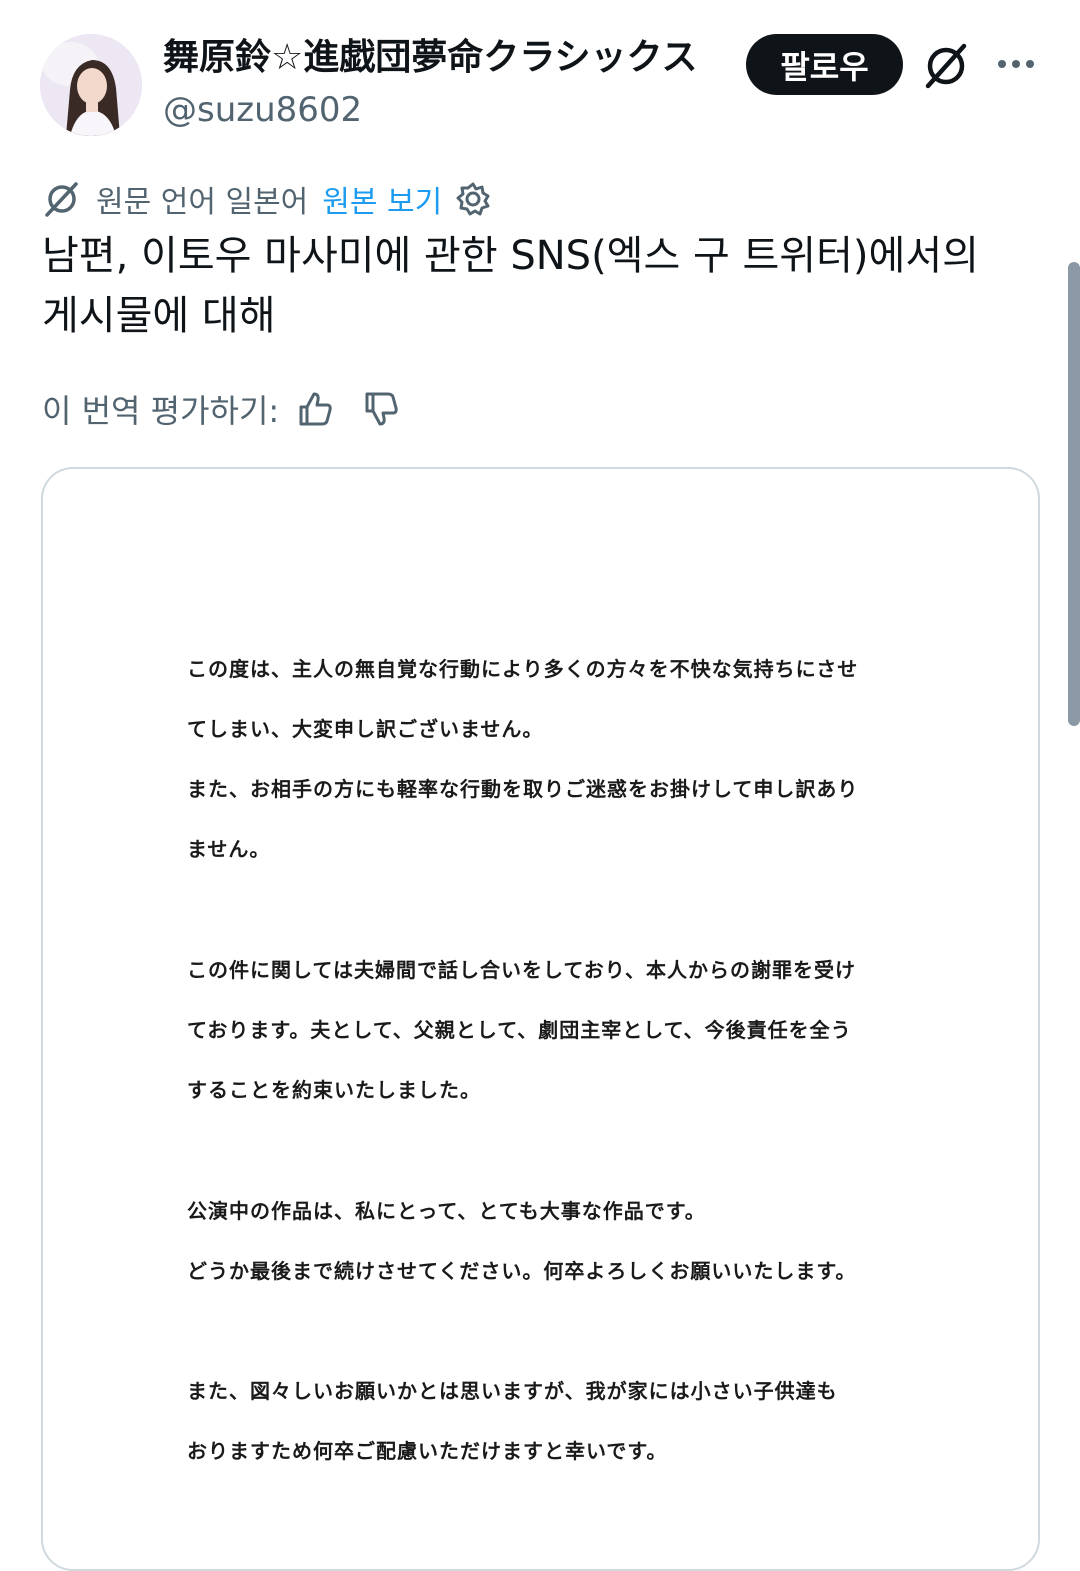 The height and width of the screenshot is (1571, 1080). I want to click on avatar-photo, so click(91, 85).